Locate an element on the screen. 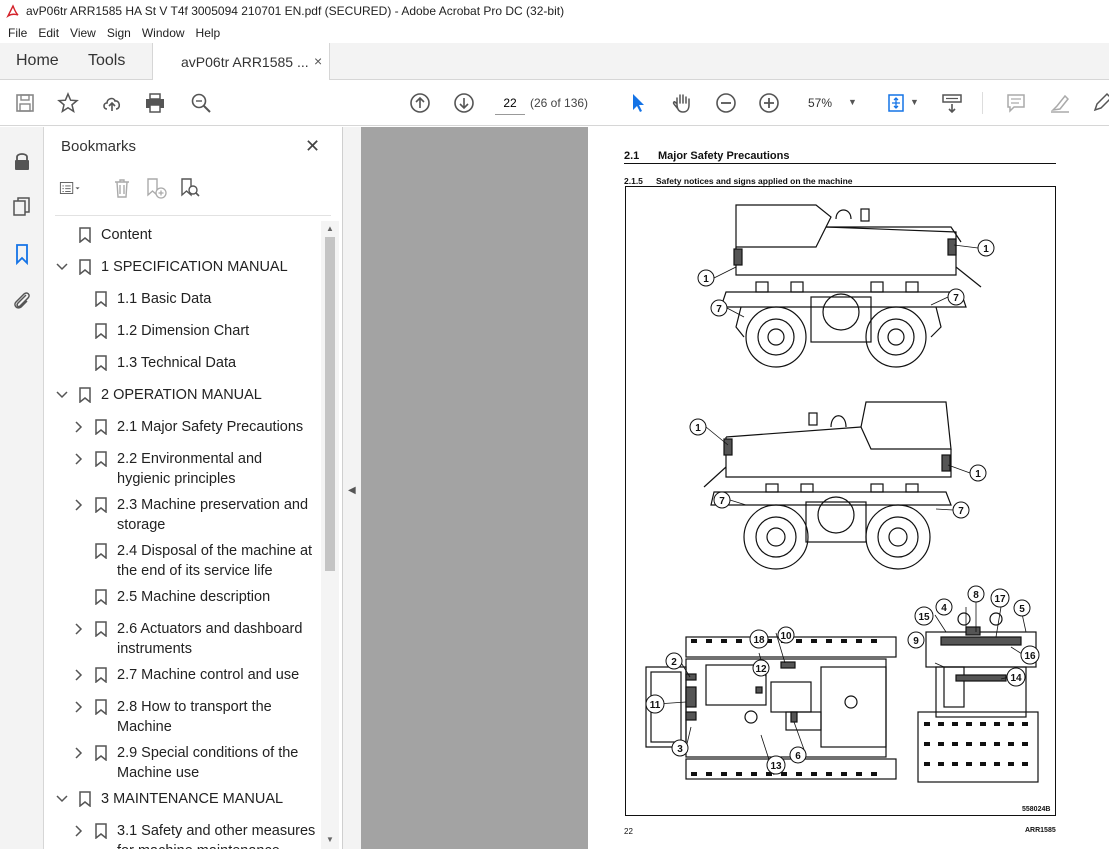 The height and width of the screenshot is (849, 1109). page-thumbnails-button is located at coordinates (22, 207).